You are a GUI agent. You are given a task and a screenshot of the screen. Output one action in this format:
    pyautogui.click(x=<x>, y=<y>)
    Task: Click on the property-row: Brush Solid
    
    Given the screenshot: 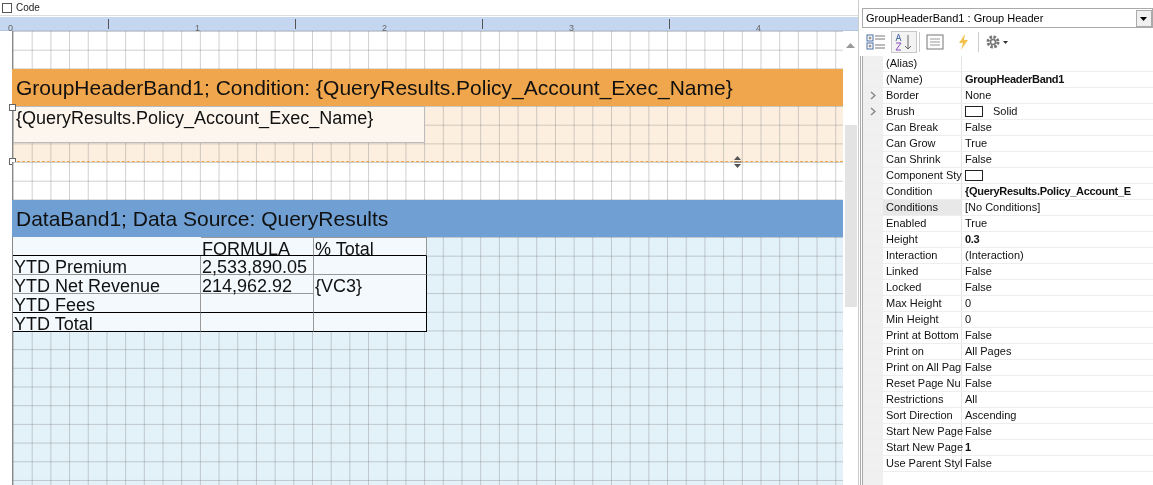 What is the action you would take?
    pyautogui.click(x=1008, y=112)
    